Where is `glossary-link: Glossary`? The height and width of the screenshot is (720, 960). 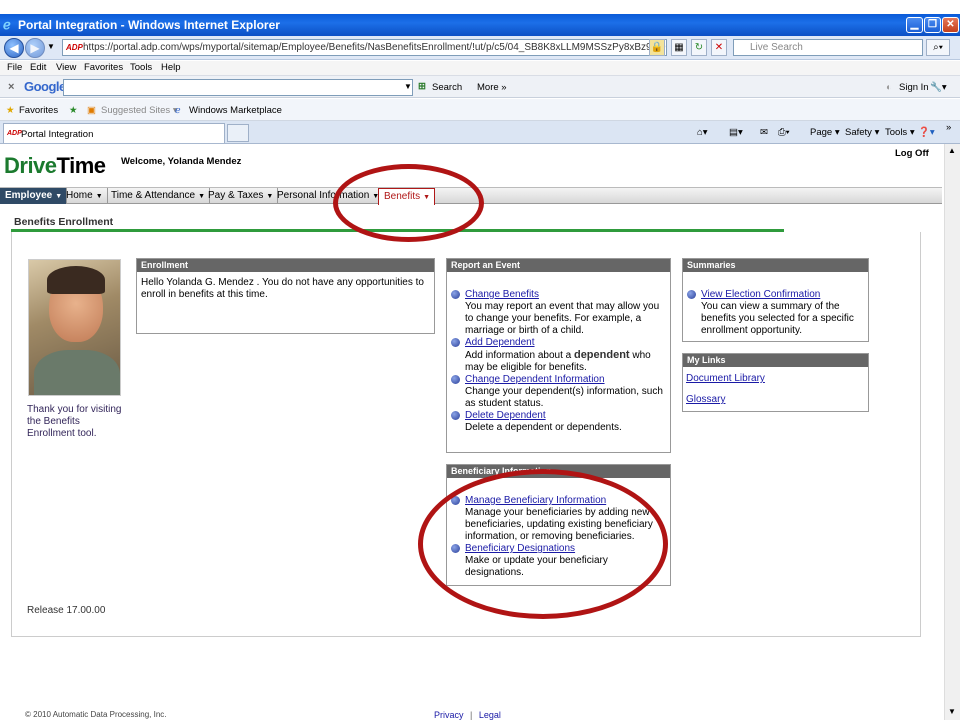
glossary-link: Glossary is located at coordinates (774, 400).